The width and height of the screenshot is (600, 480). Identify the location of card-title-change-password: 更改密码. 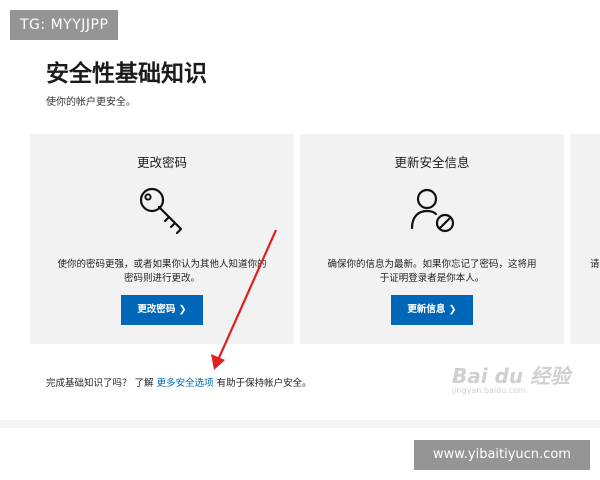
(161, 162).